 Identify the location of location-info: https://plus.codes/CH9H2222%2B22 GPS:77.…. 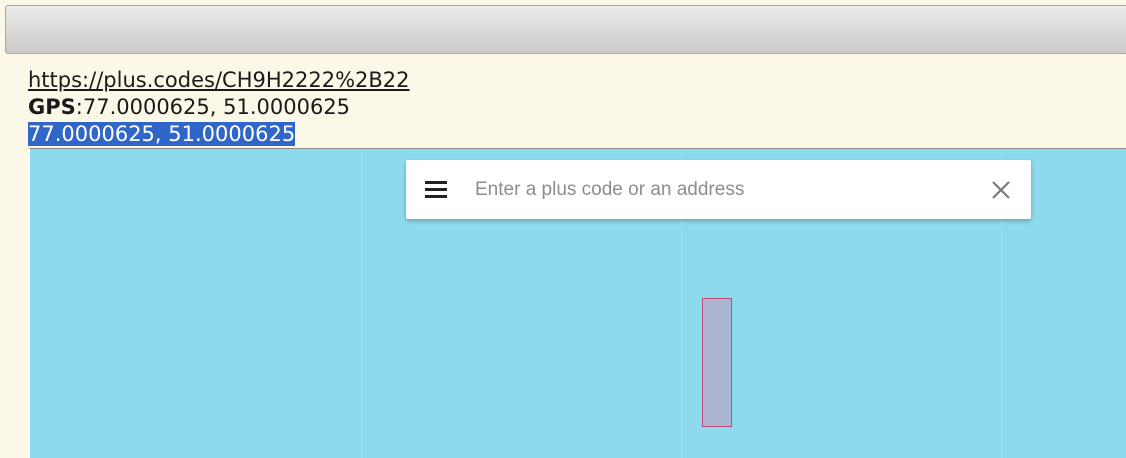
(219, 107).